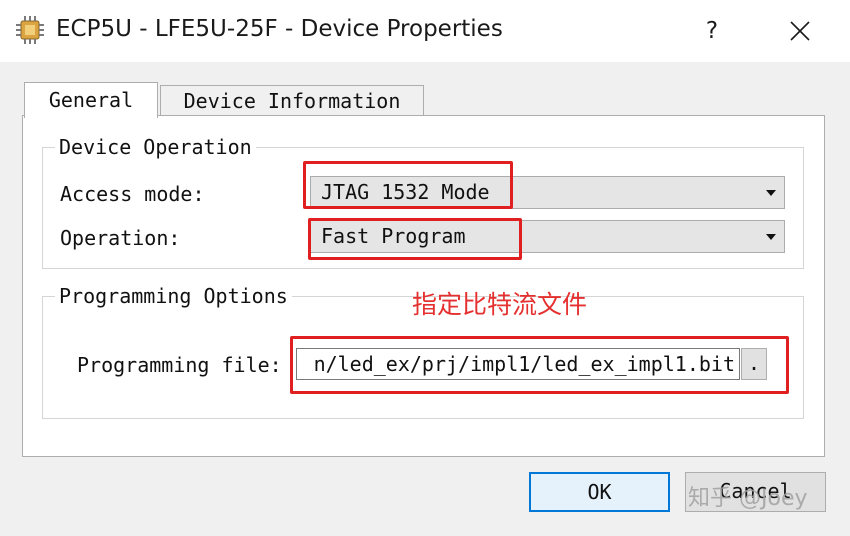 The width and height of the screenshot is (850, 536). What do you see at coordinates (279, 29) in the screenshot?
I see `window-title: ECP5U - LFE5U-25F - Device Properties` at bounding box center [279, 29].